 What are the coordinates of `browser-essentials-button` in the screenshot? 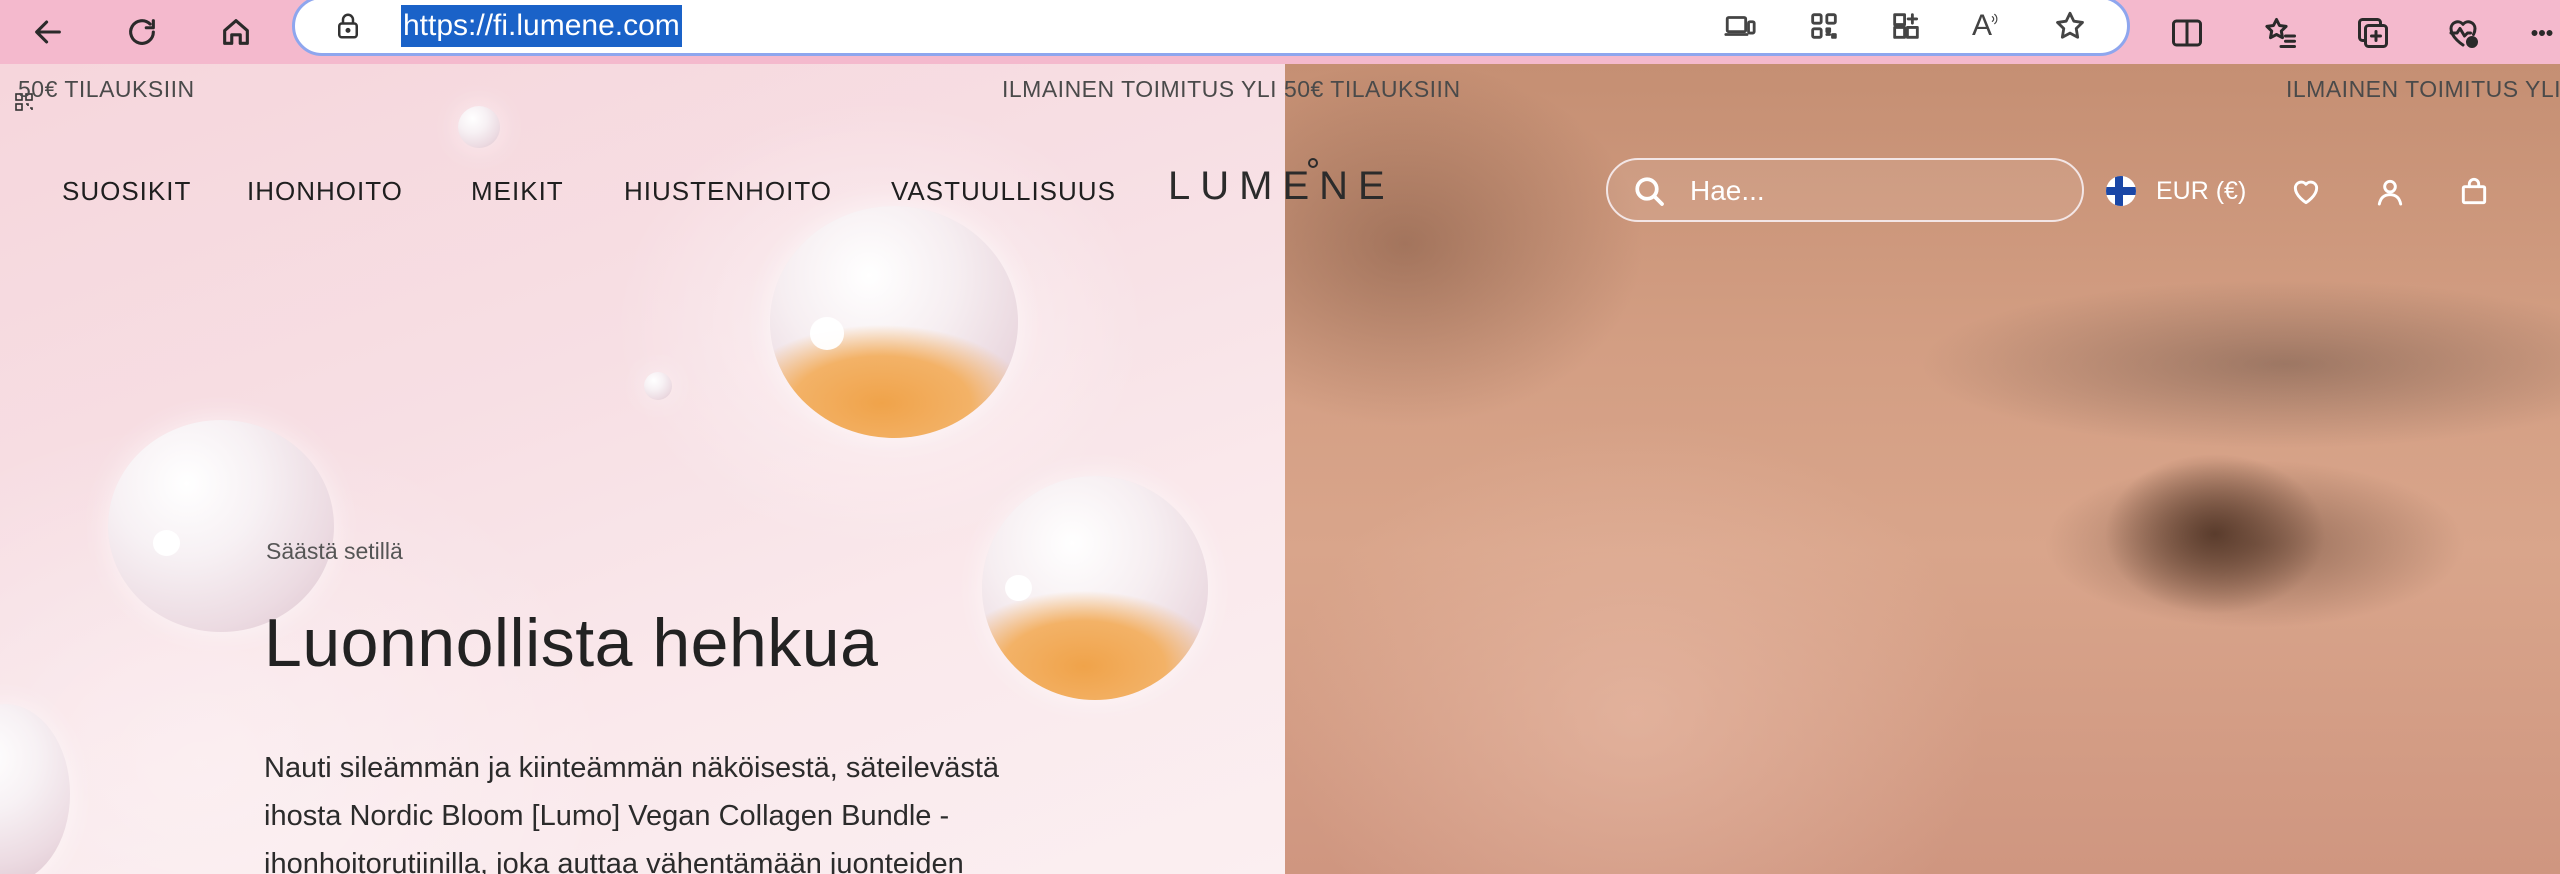 It's located at (2463, 33).